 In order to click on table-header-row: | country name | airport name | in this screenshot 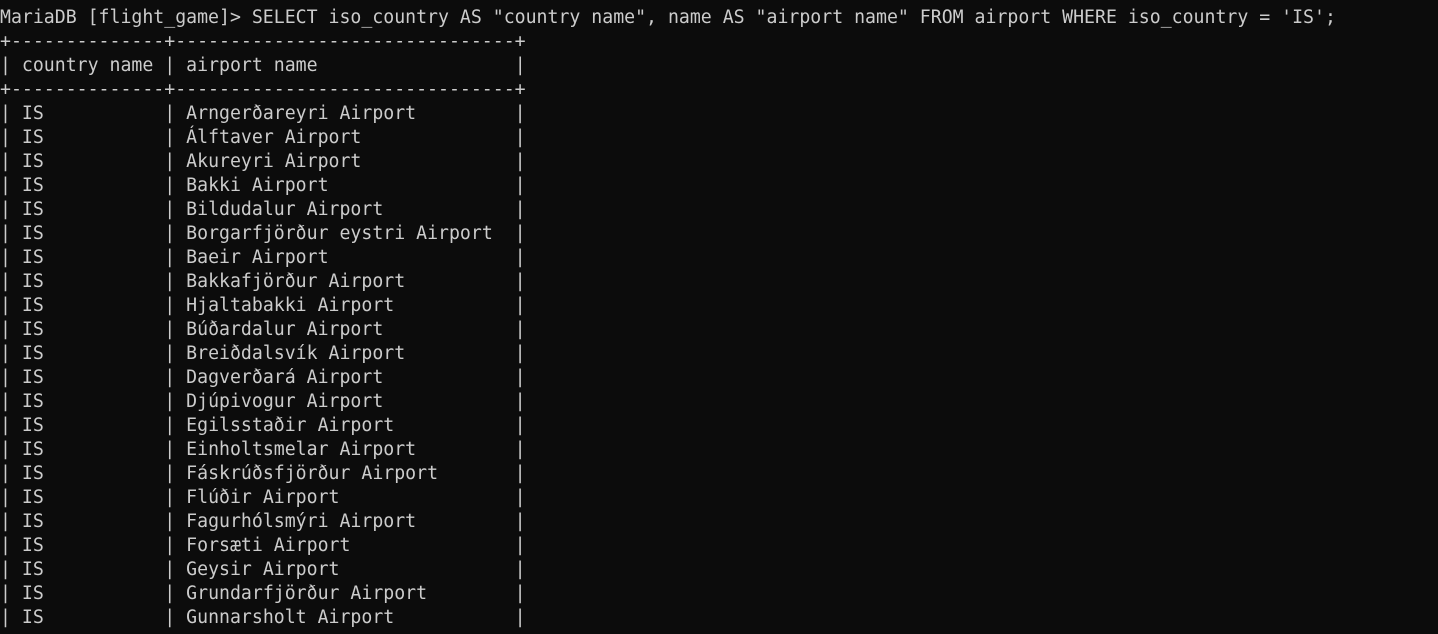, I will do `click(263, 65)`.